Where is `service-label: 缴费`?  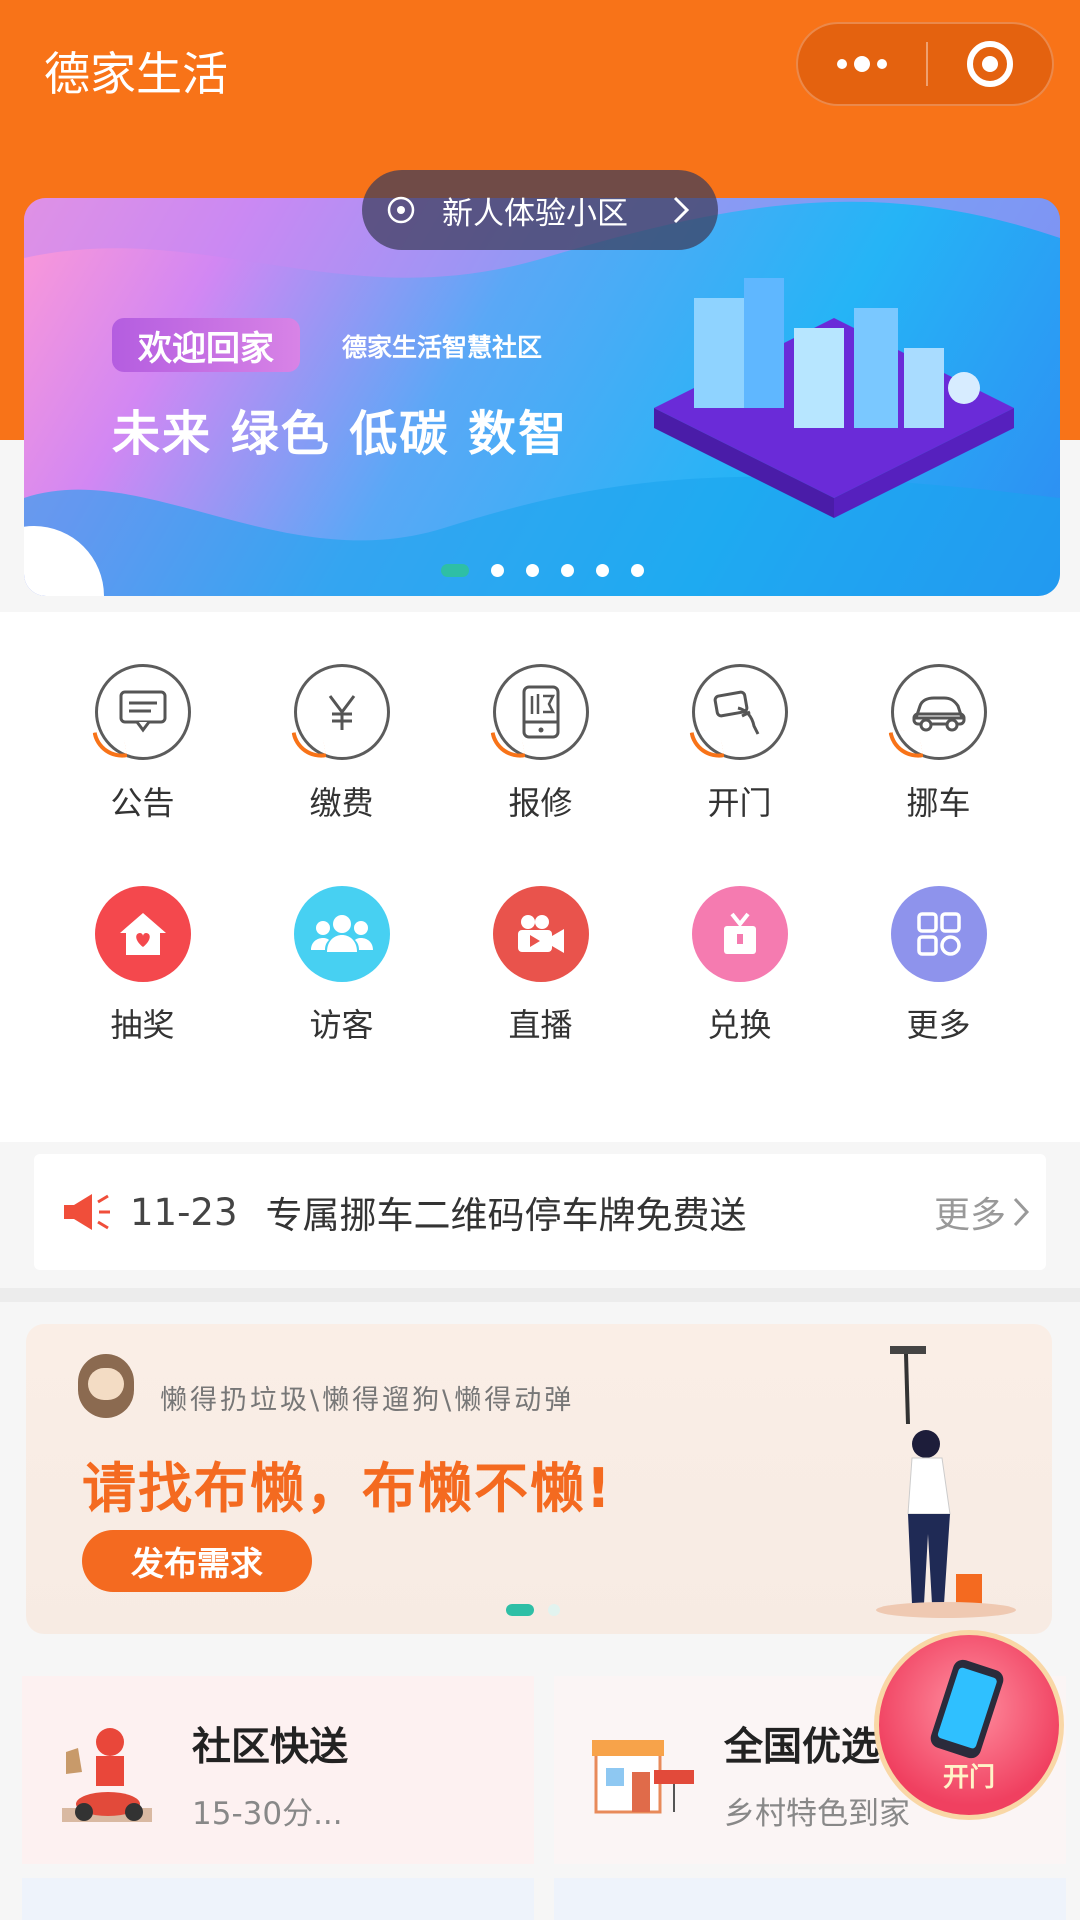 service-label: 缴费 is located at coordinates (341, 803).